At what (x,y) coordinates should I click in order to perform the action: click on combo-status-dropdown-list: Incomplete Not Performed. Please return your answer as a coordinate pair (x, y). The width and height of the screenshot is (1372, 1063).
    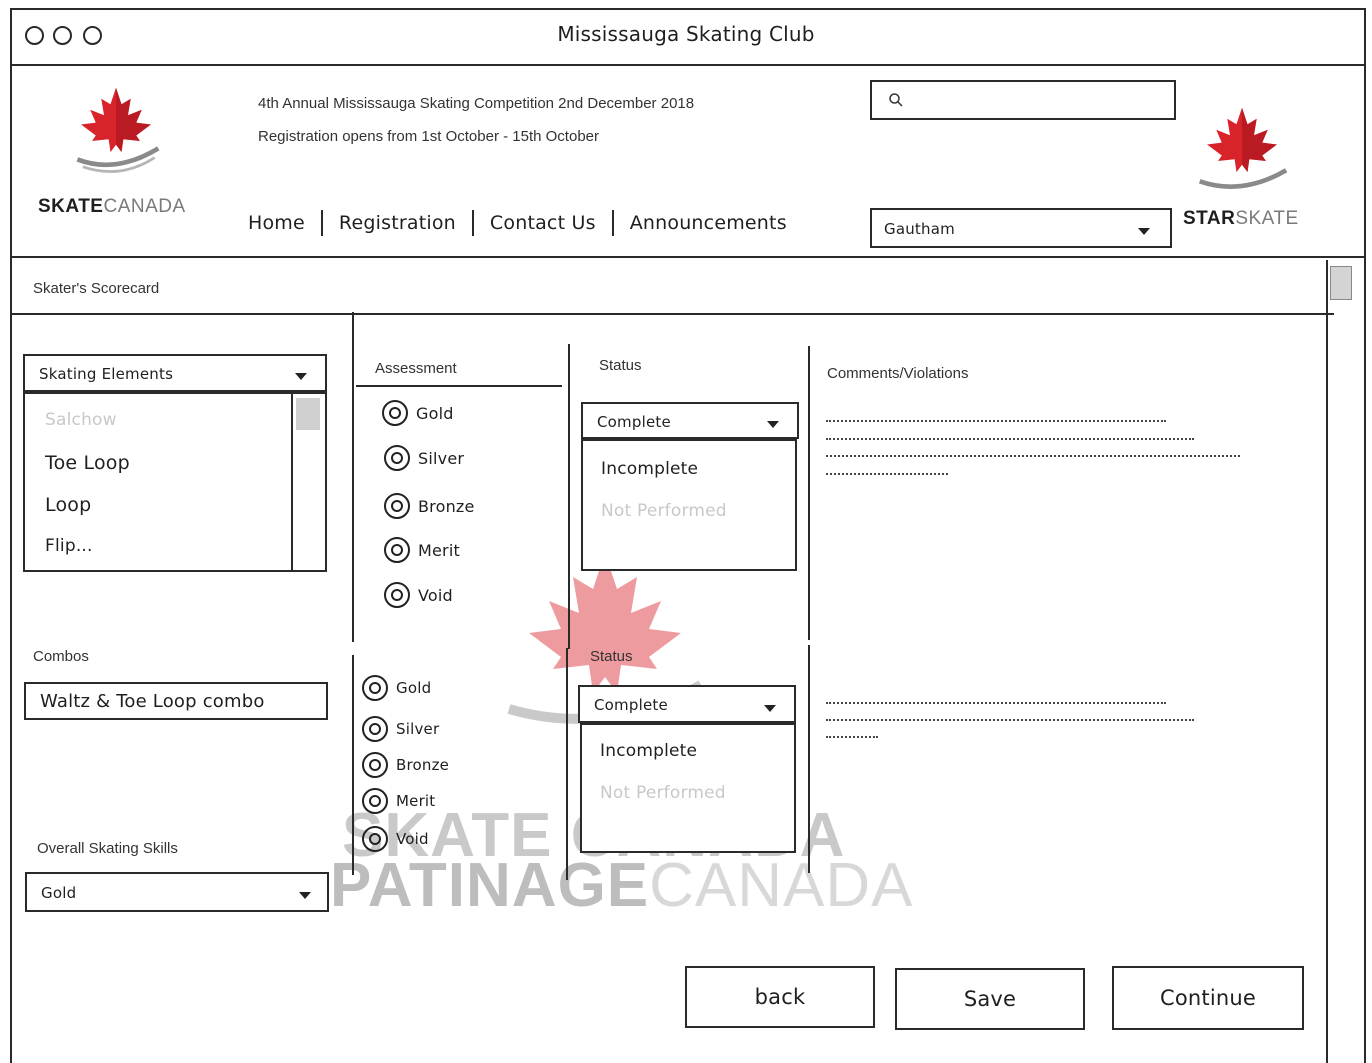
    Looking at the image, I should click on (688, 788).